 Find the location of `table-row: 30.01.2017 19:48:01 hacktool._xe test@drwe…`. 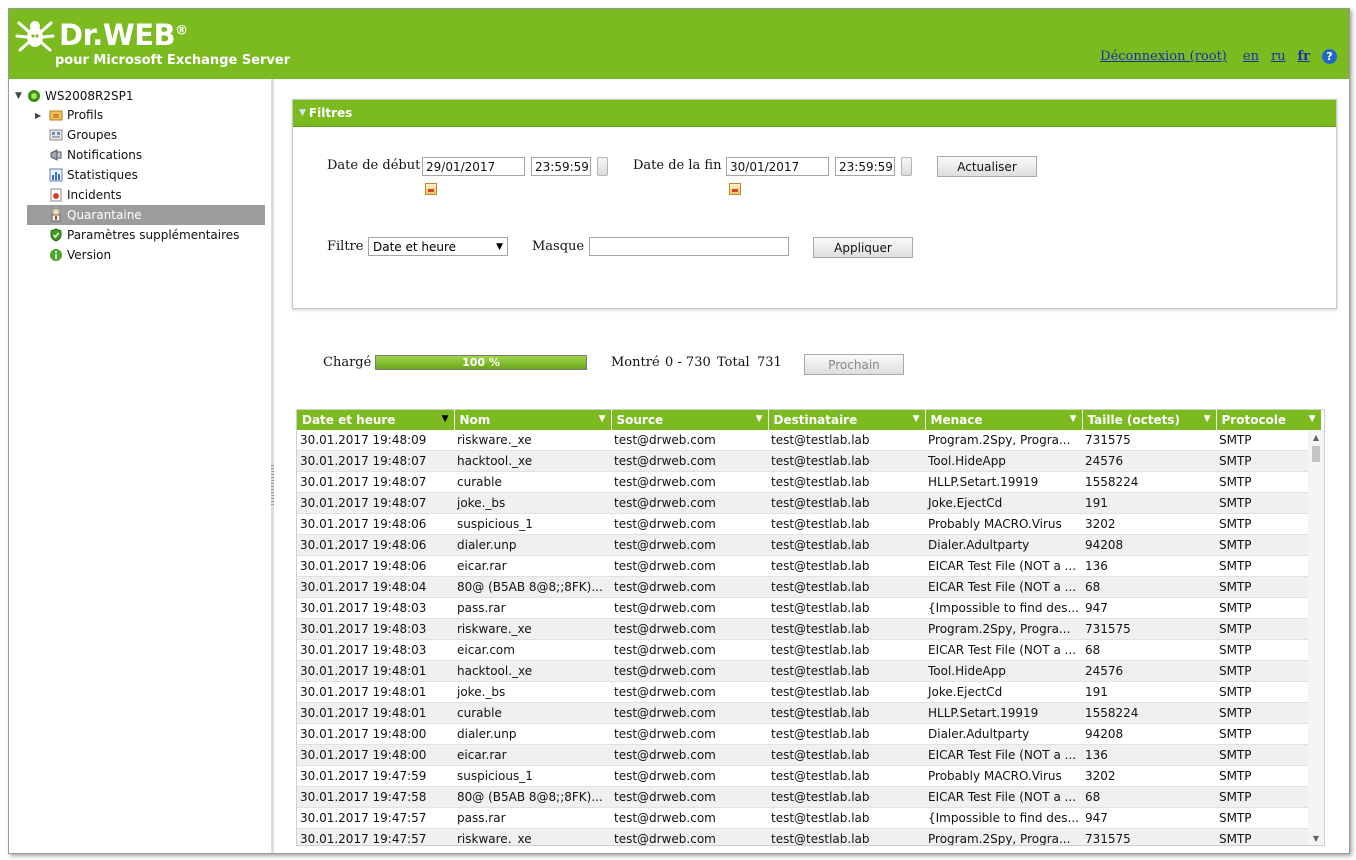

table-row: 30.01.2017 19:48:01 hacktool._xe test@drwe… is located at coordinates (809, 671).